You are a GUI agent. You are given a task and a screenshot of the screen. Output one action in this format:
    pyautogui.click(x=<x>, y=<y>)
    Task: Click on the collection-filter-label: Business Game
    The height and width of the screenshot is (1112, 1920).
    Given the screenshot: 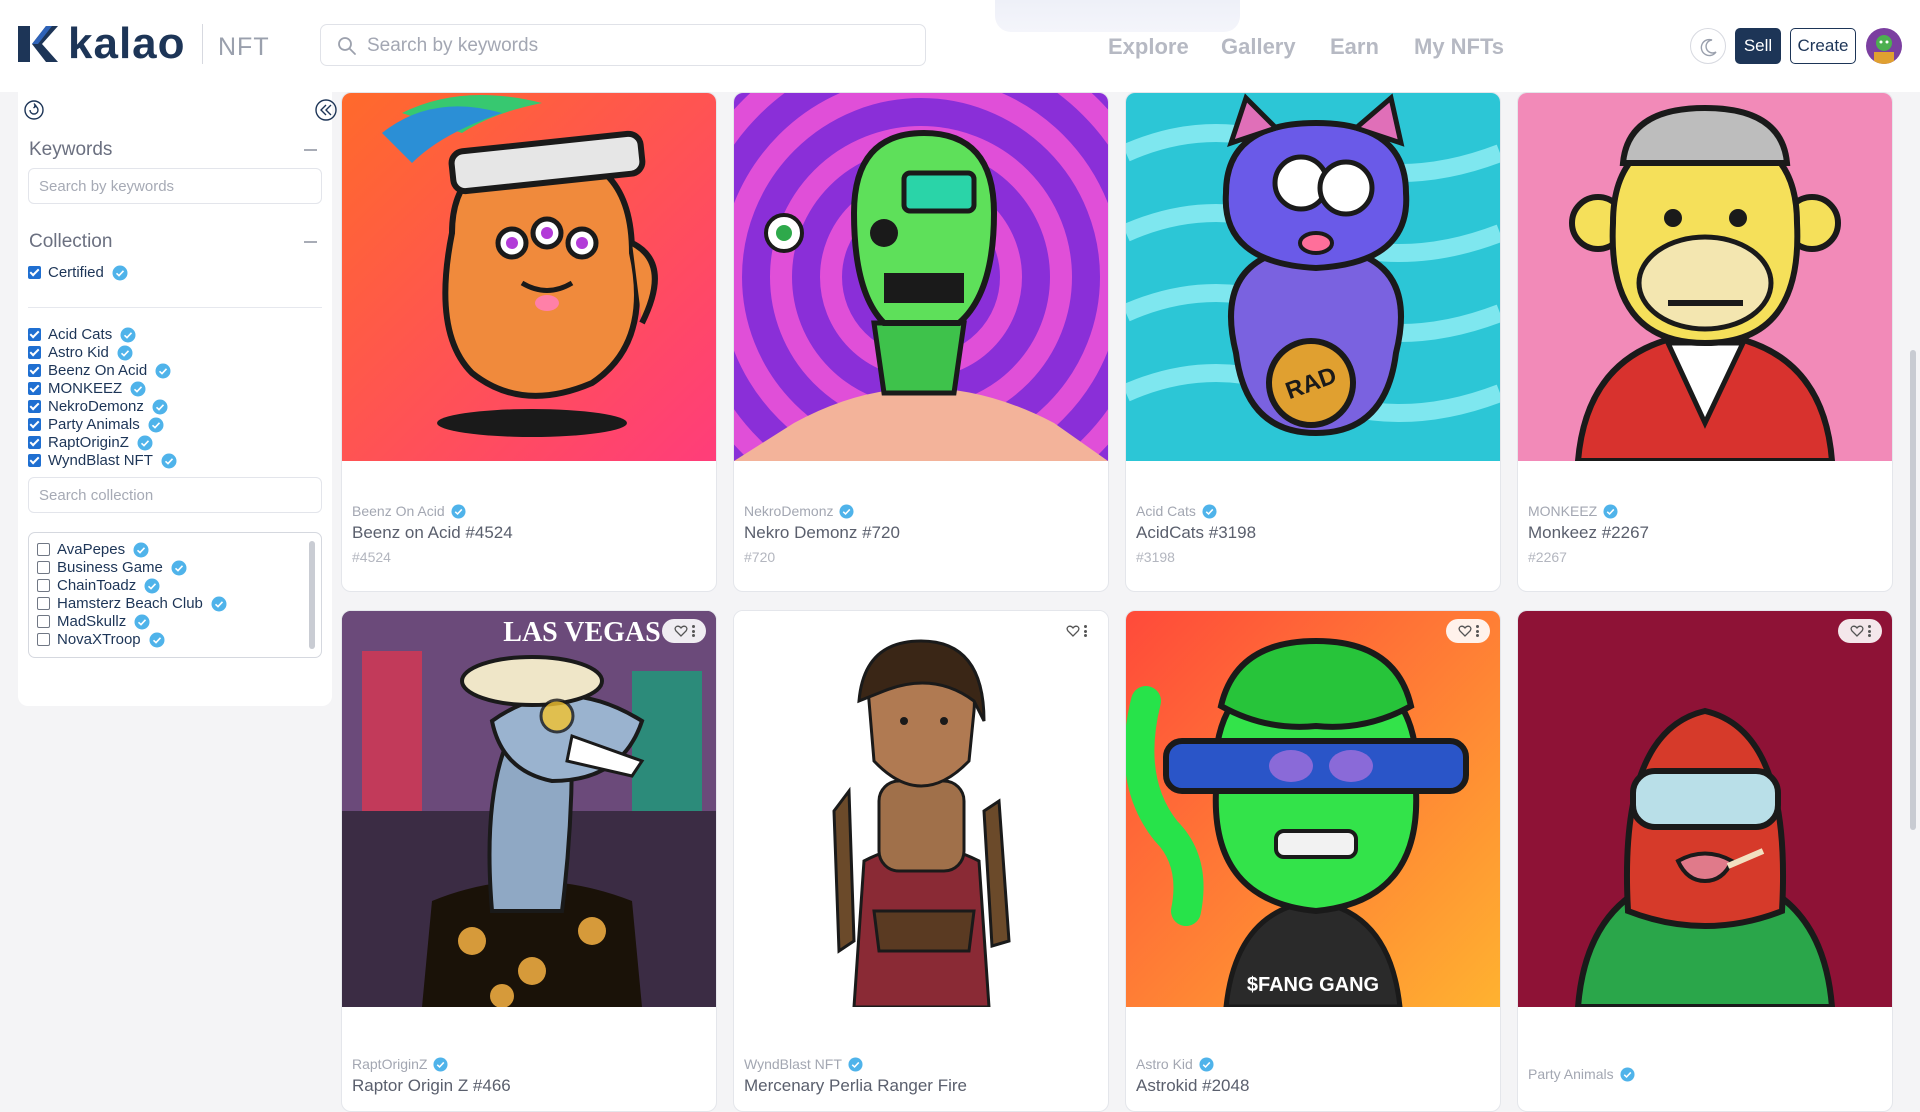 What is the action you would take?
    pyautogui.click(x=110, y=567)
    